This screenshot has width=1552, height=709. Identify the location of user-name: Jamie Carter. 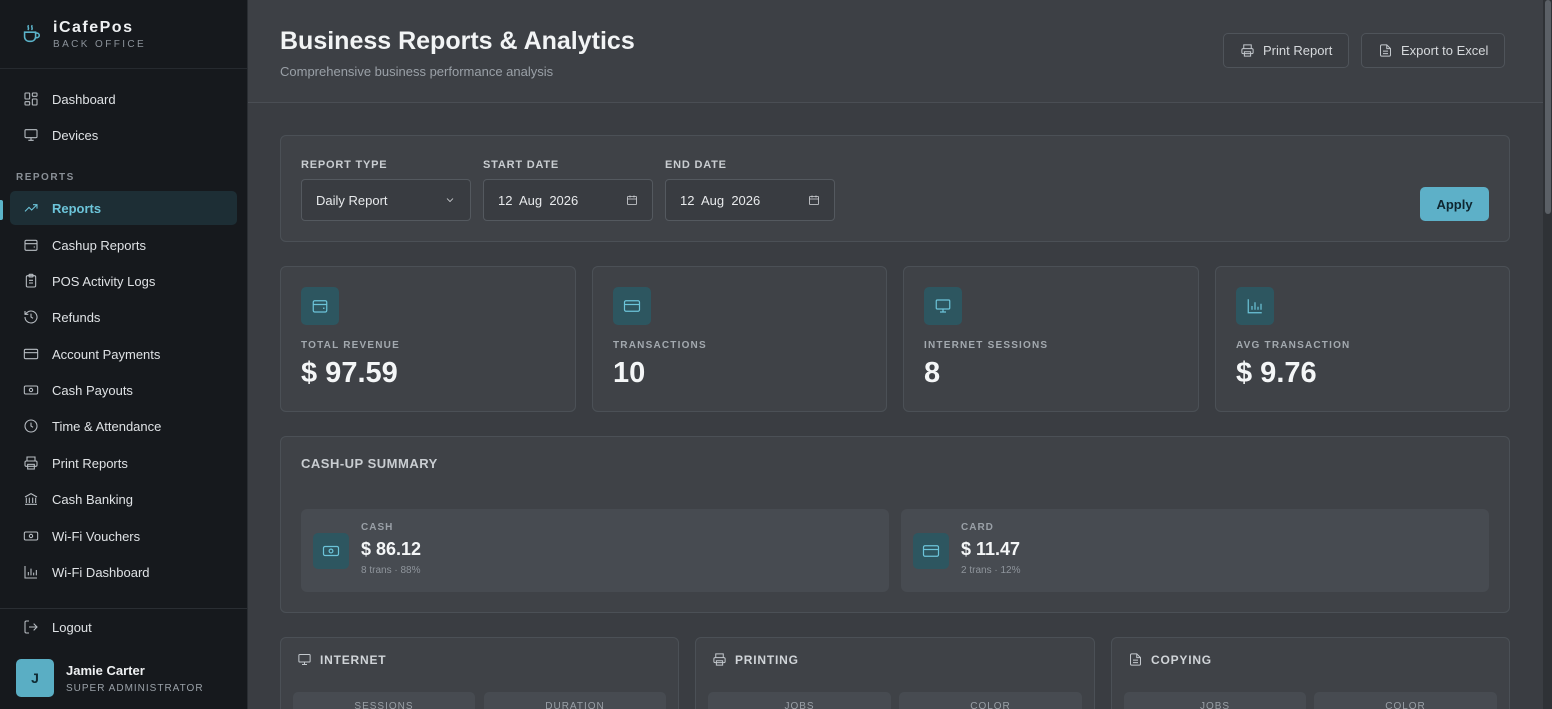
(105, 670).